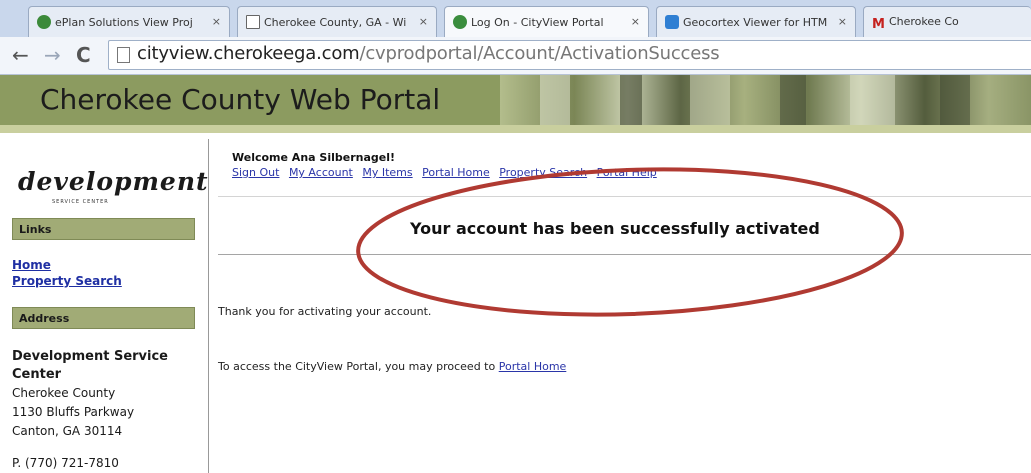  What do you see at coordinates (321, 172) in the screenshot?
I see `nav-link-my-account: My Account` at bounding box center [321, 172].